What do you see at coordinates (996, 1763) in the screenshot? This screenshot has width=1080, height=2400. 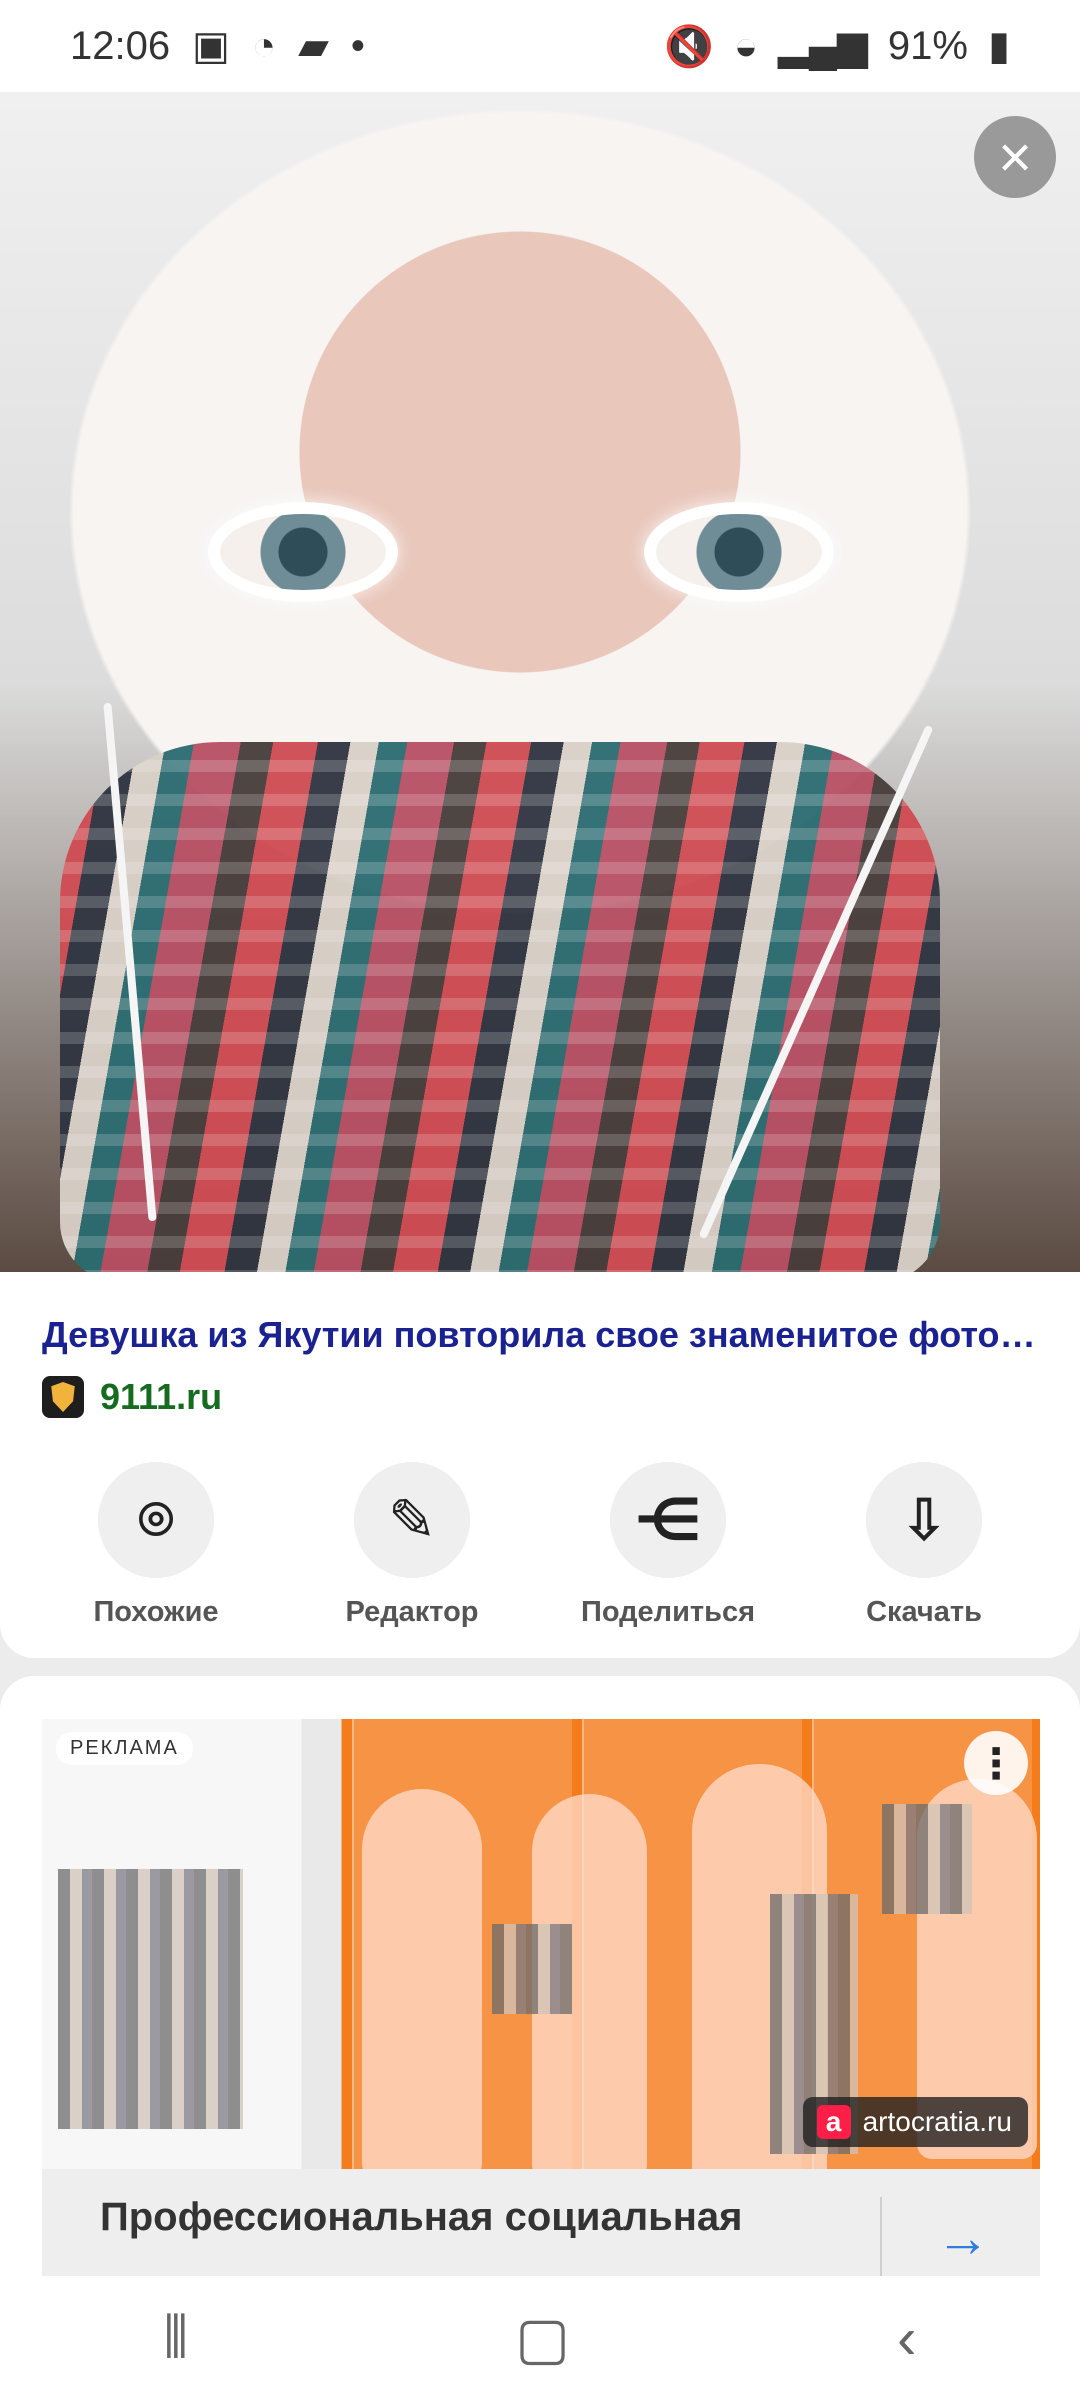 I see `ad-menu-button: ⋮` at bounding box center [996, 1763].